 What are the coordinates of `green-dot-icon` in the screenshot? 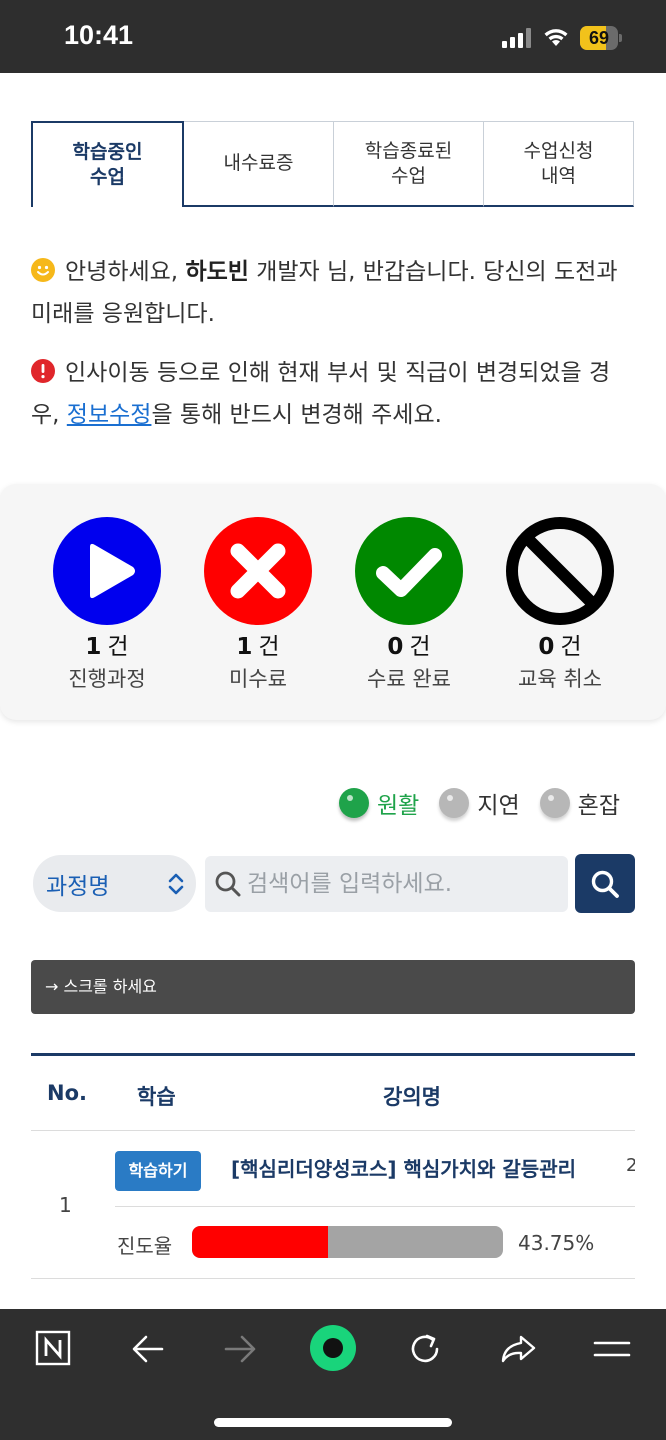 It's located at (354, 803).